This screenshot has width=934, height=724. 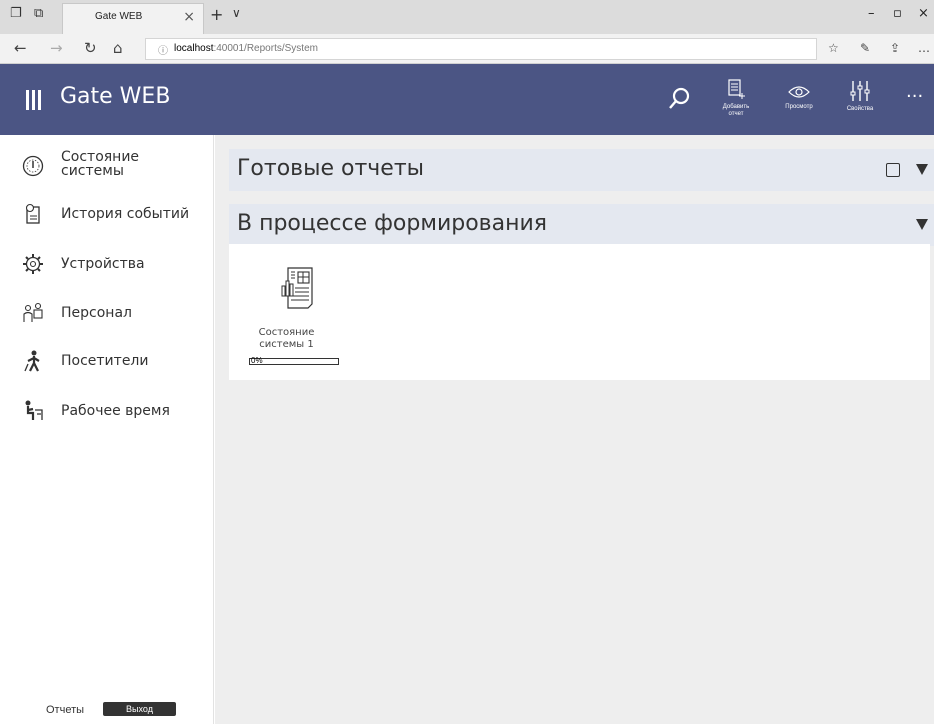 I want to click on sidebar-item-label: Персонал, so click(x=96, y=313).